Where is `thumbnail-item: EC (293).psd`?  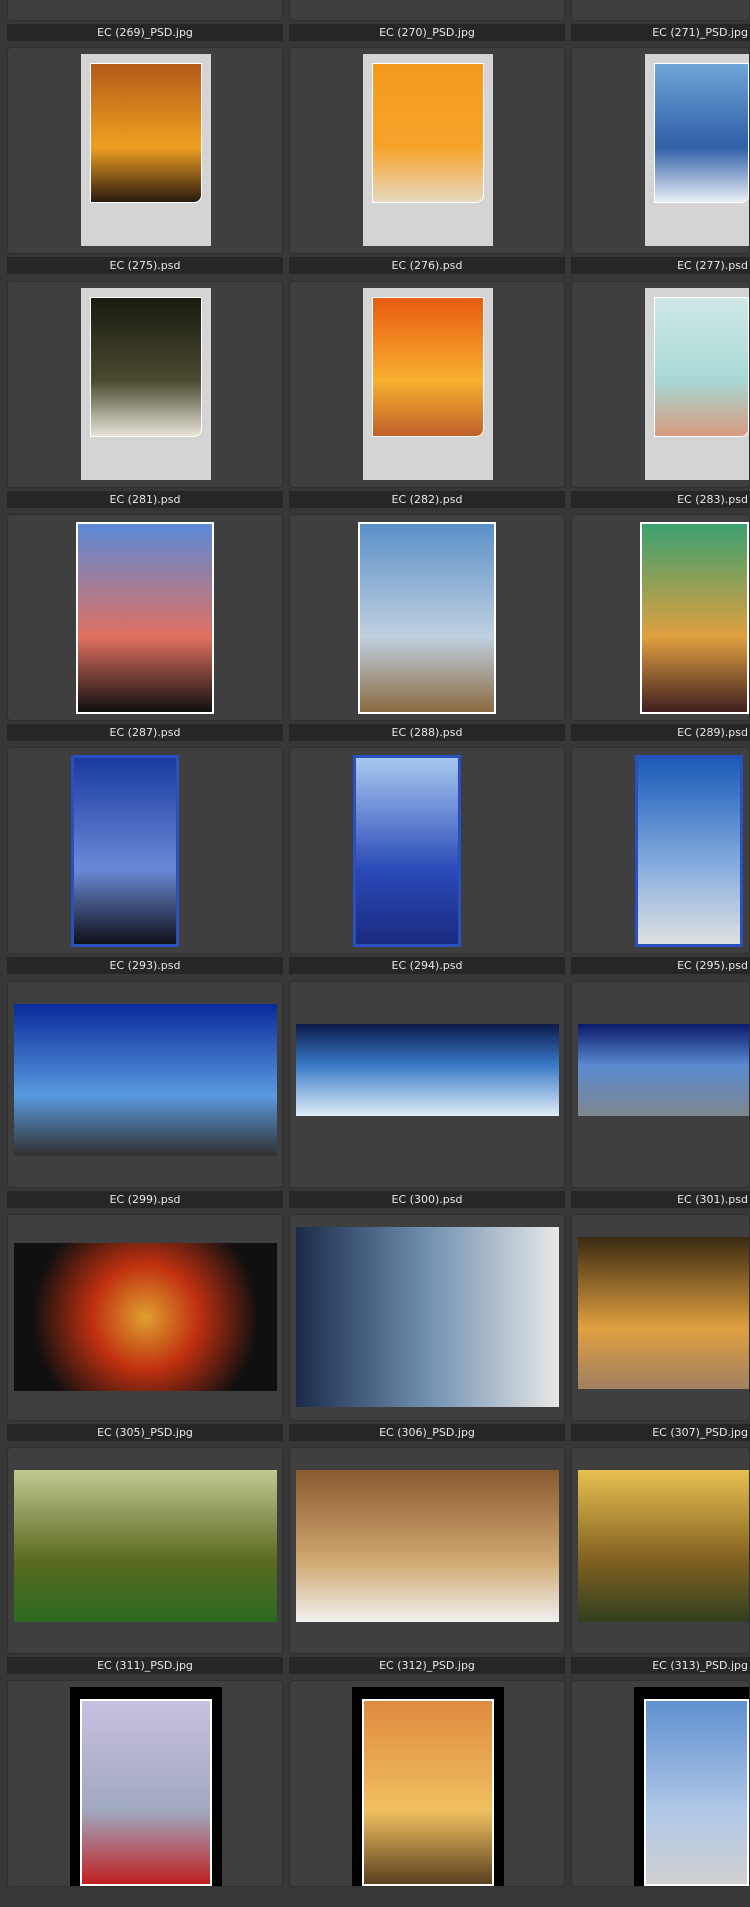 thumbnail-item: EC (293).psd is located at coordinates (145, 860).